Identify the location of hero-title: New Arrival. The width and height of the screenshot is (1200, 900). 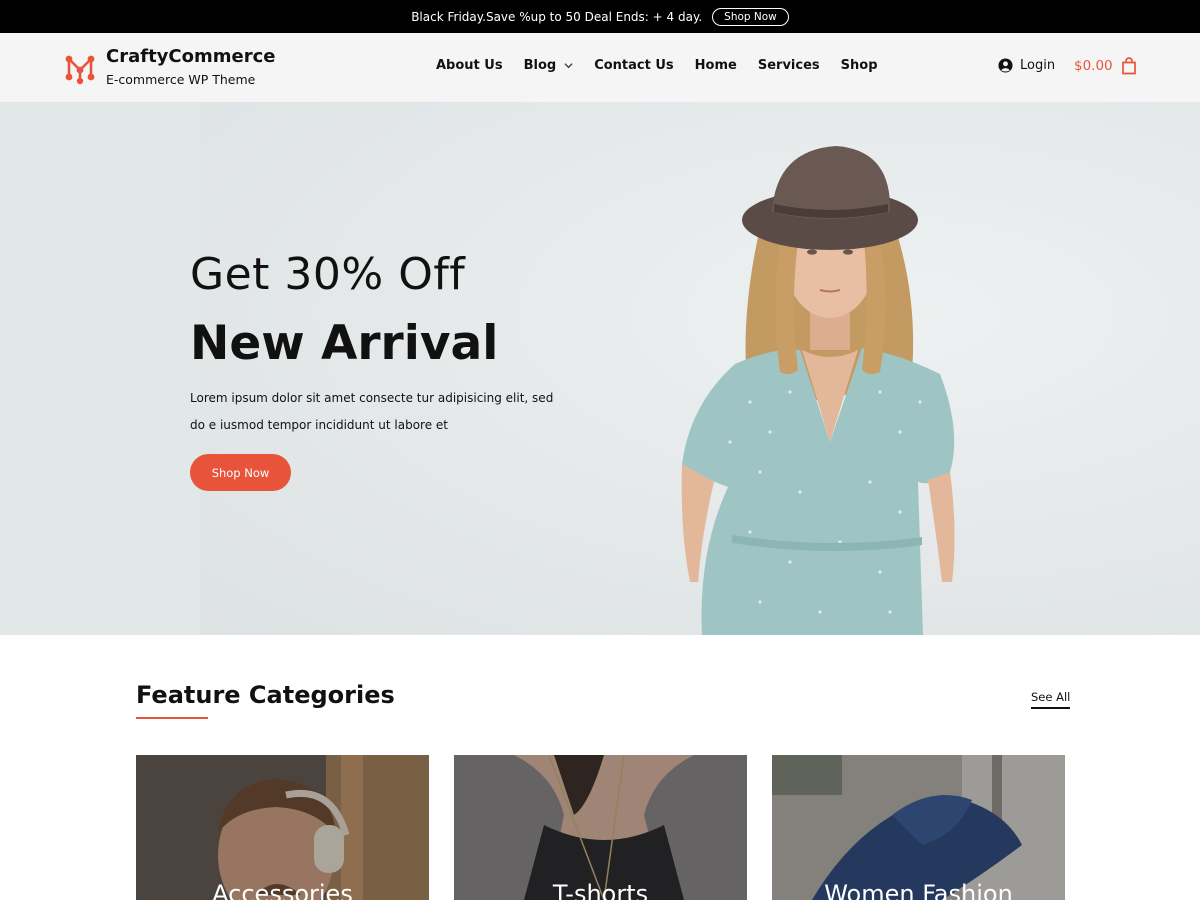
(344, 343).